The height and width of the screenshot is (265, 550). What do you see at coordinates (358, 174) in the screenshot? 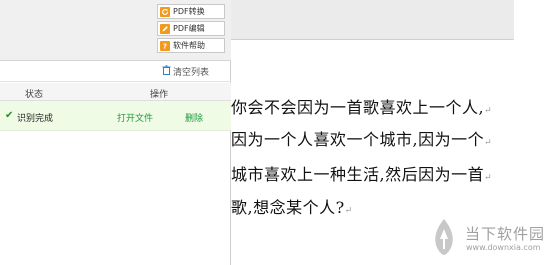
I see `document-line-text: 城市喜欢上一种生活,然后因为一首` at bounding box center [358, 174].